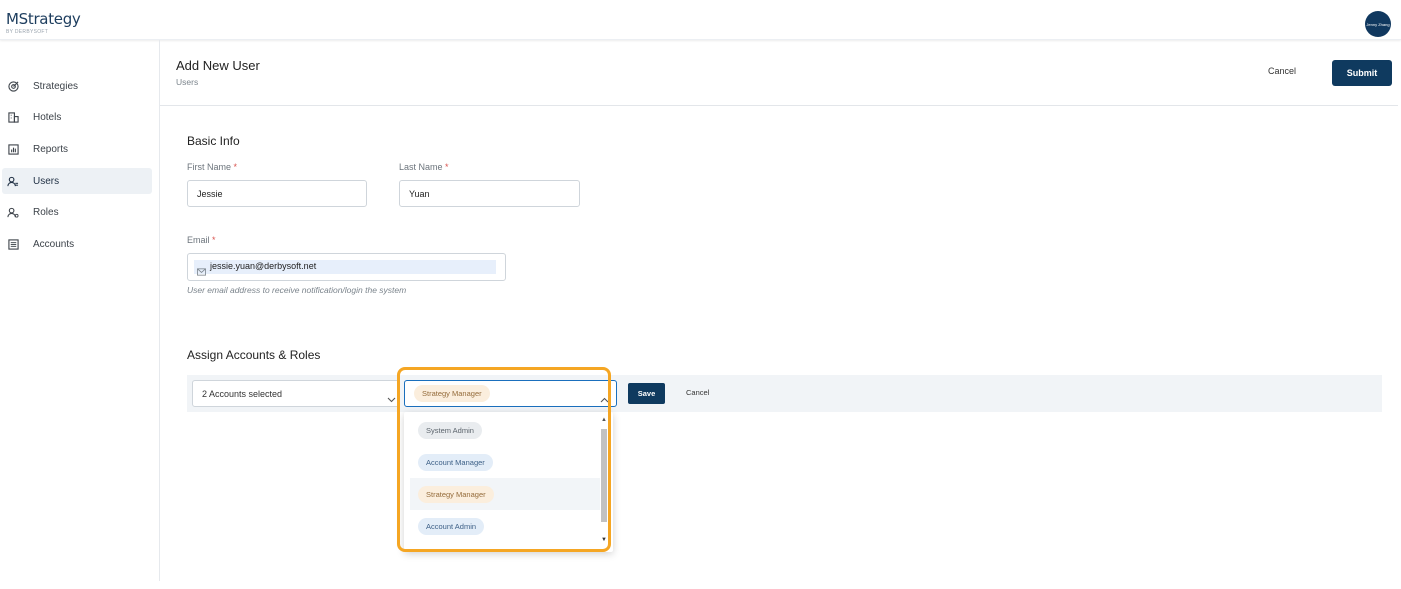 The height and width of the screenshot is (589, 1401). What do you see at coordinates (1378, 24) in the screenshot?
I see `user-avatar: Jenny Zhang` at bounding box center [1378, 24].